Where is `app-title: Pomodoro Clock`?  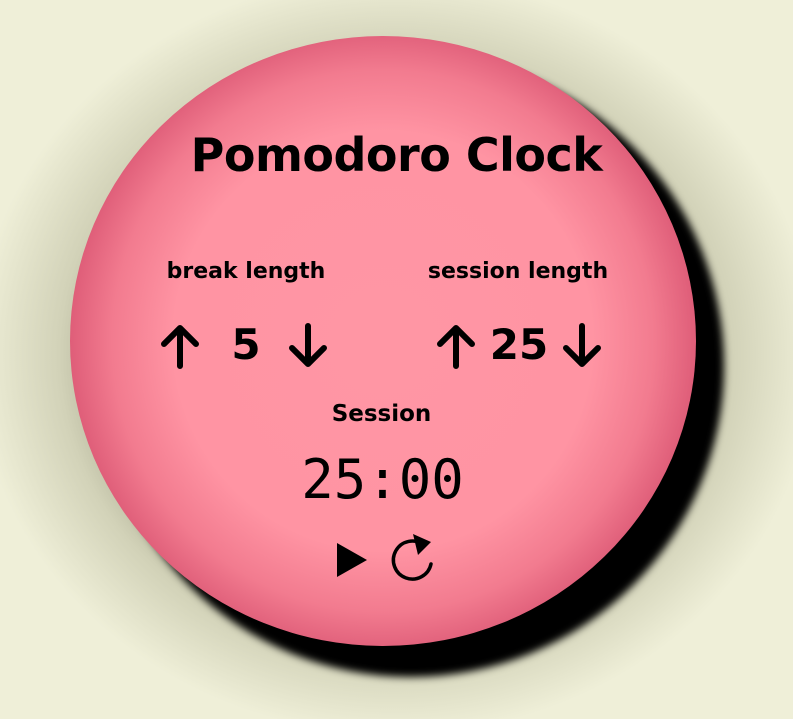 app-title: Pomodoro Clock is located at coordinates (396, 155).